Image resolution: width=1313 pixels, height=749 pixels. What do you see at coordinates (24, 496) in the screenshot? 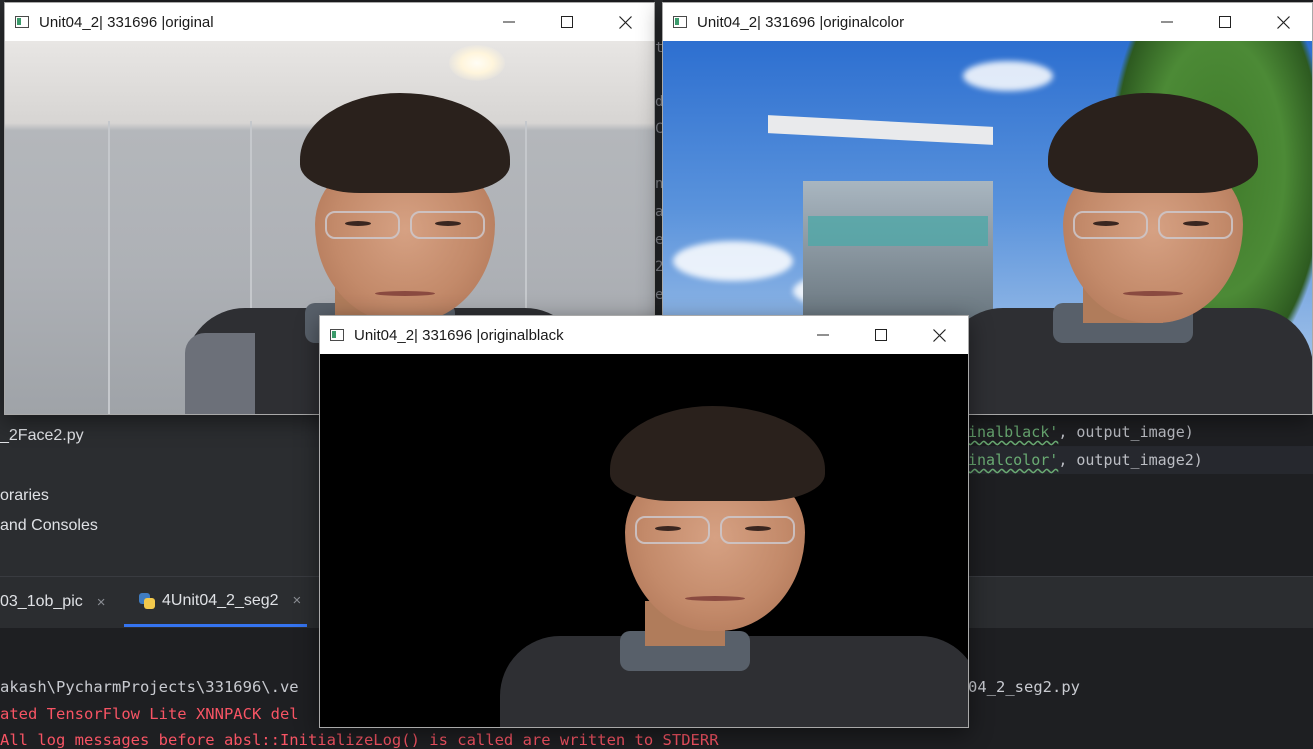
I see `project-external-libraries: oraries` at bounding box center [24, 496].